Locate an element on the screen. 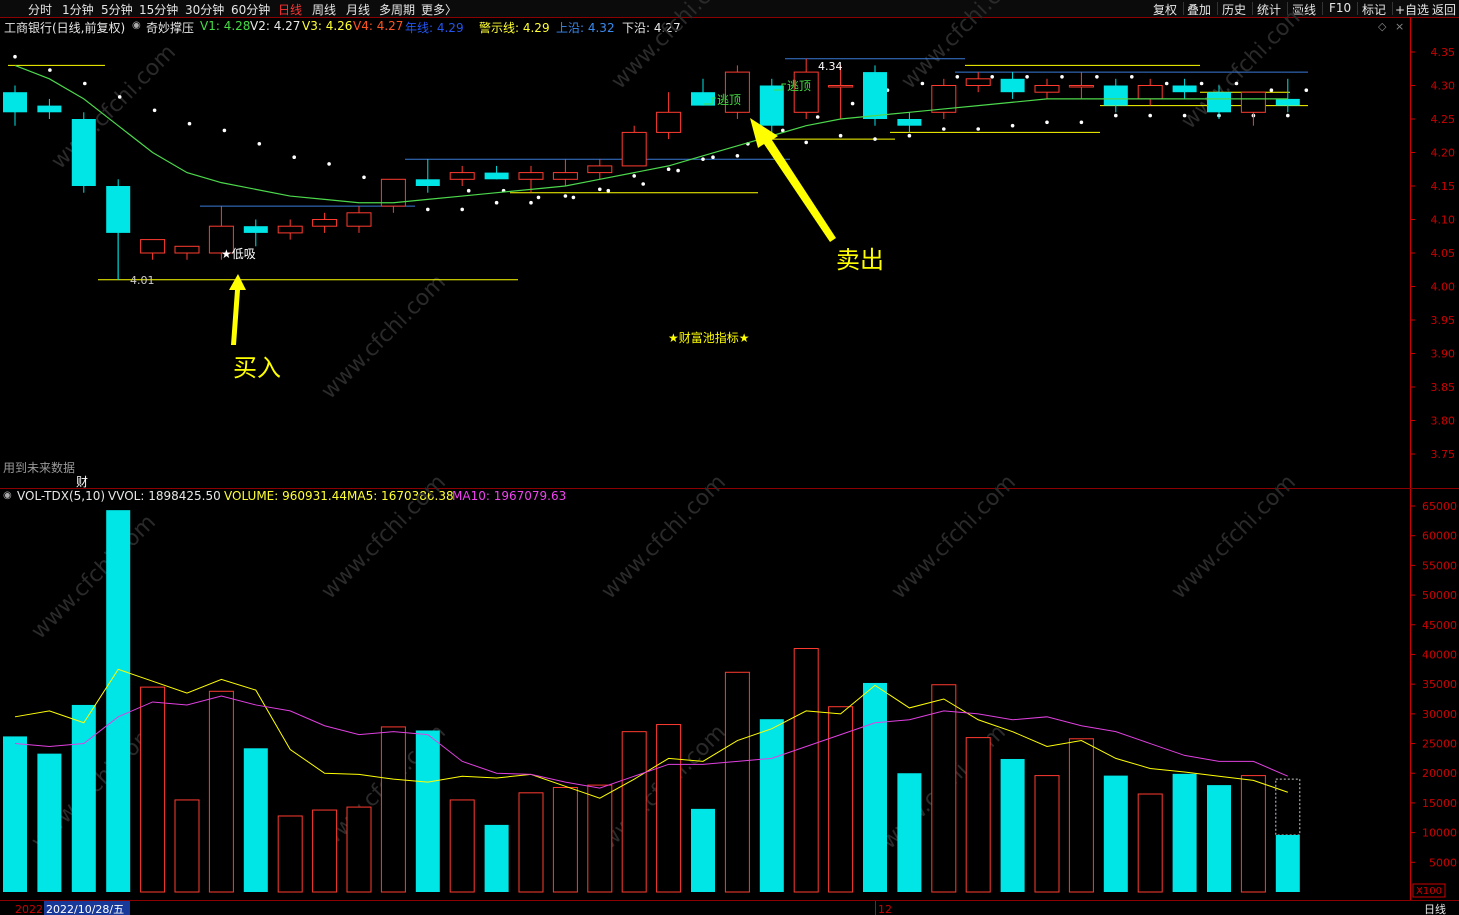  tab-15min: 15分钟 is located at coordinates (158, 9).